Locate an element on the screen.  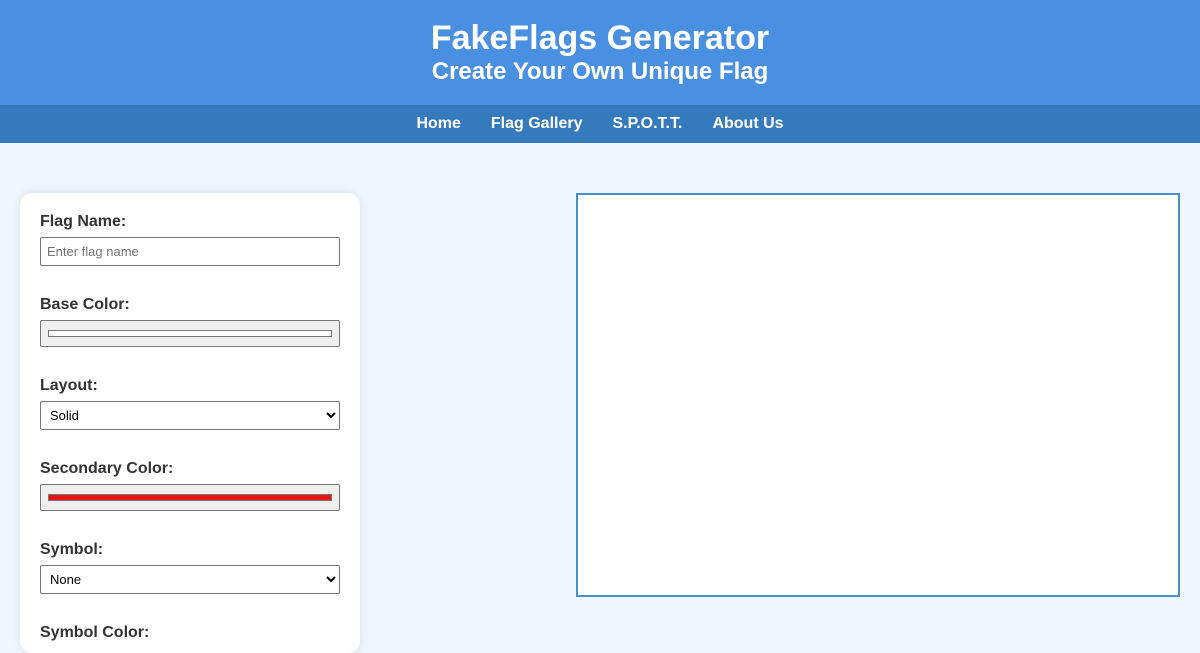
base-color-field: Base Color: is located at coordinates (190, 321).